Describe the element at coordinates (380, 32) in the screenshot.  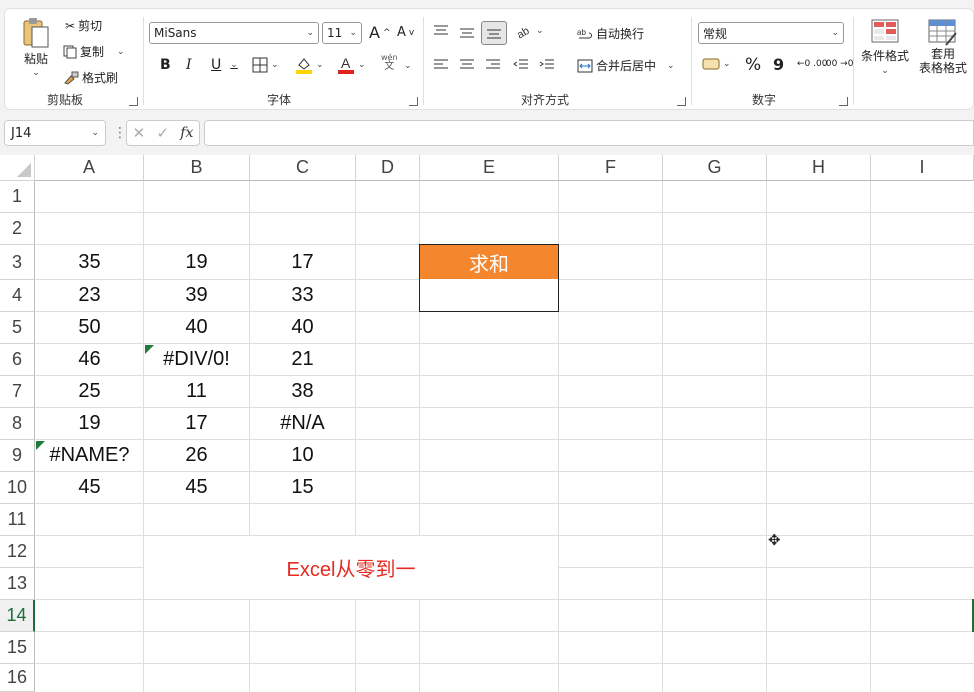
I see `grow-font-button: A ^` at that location.